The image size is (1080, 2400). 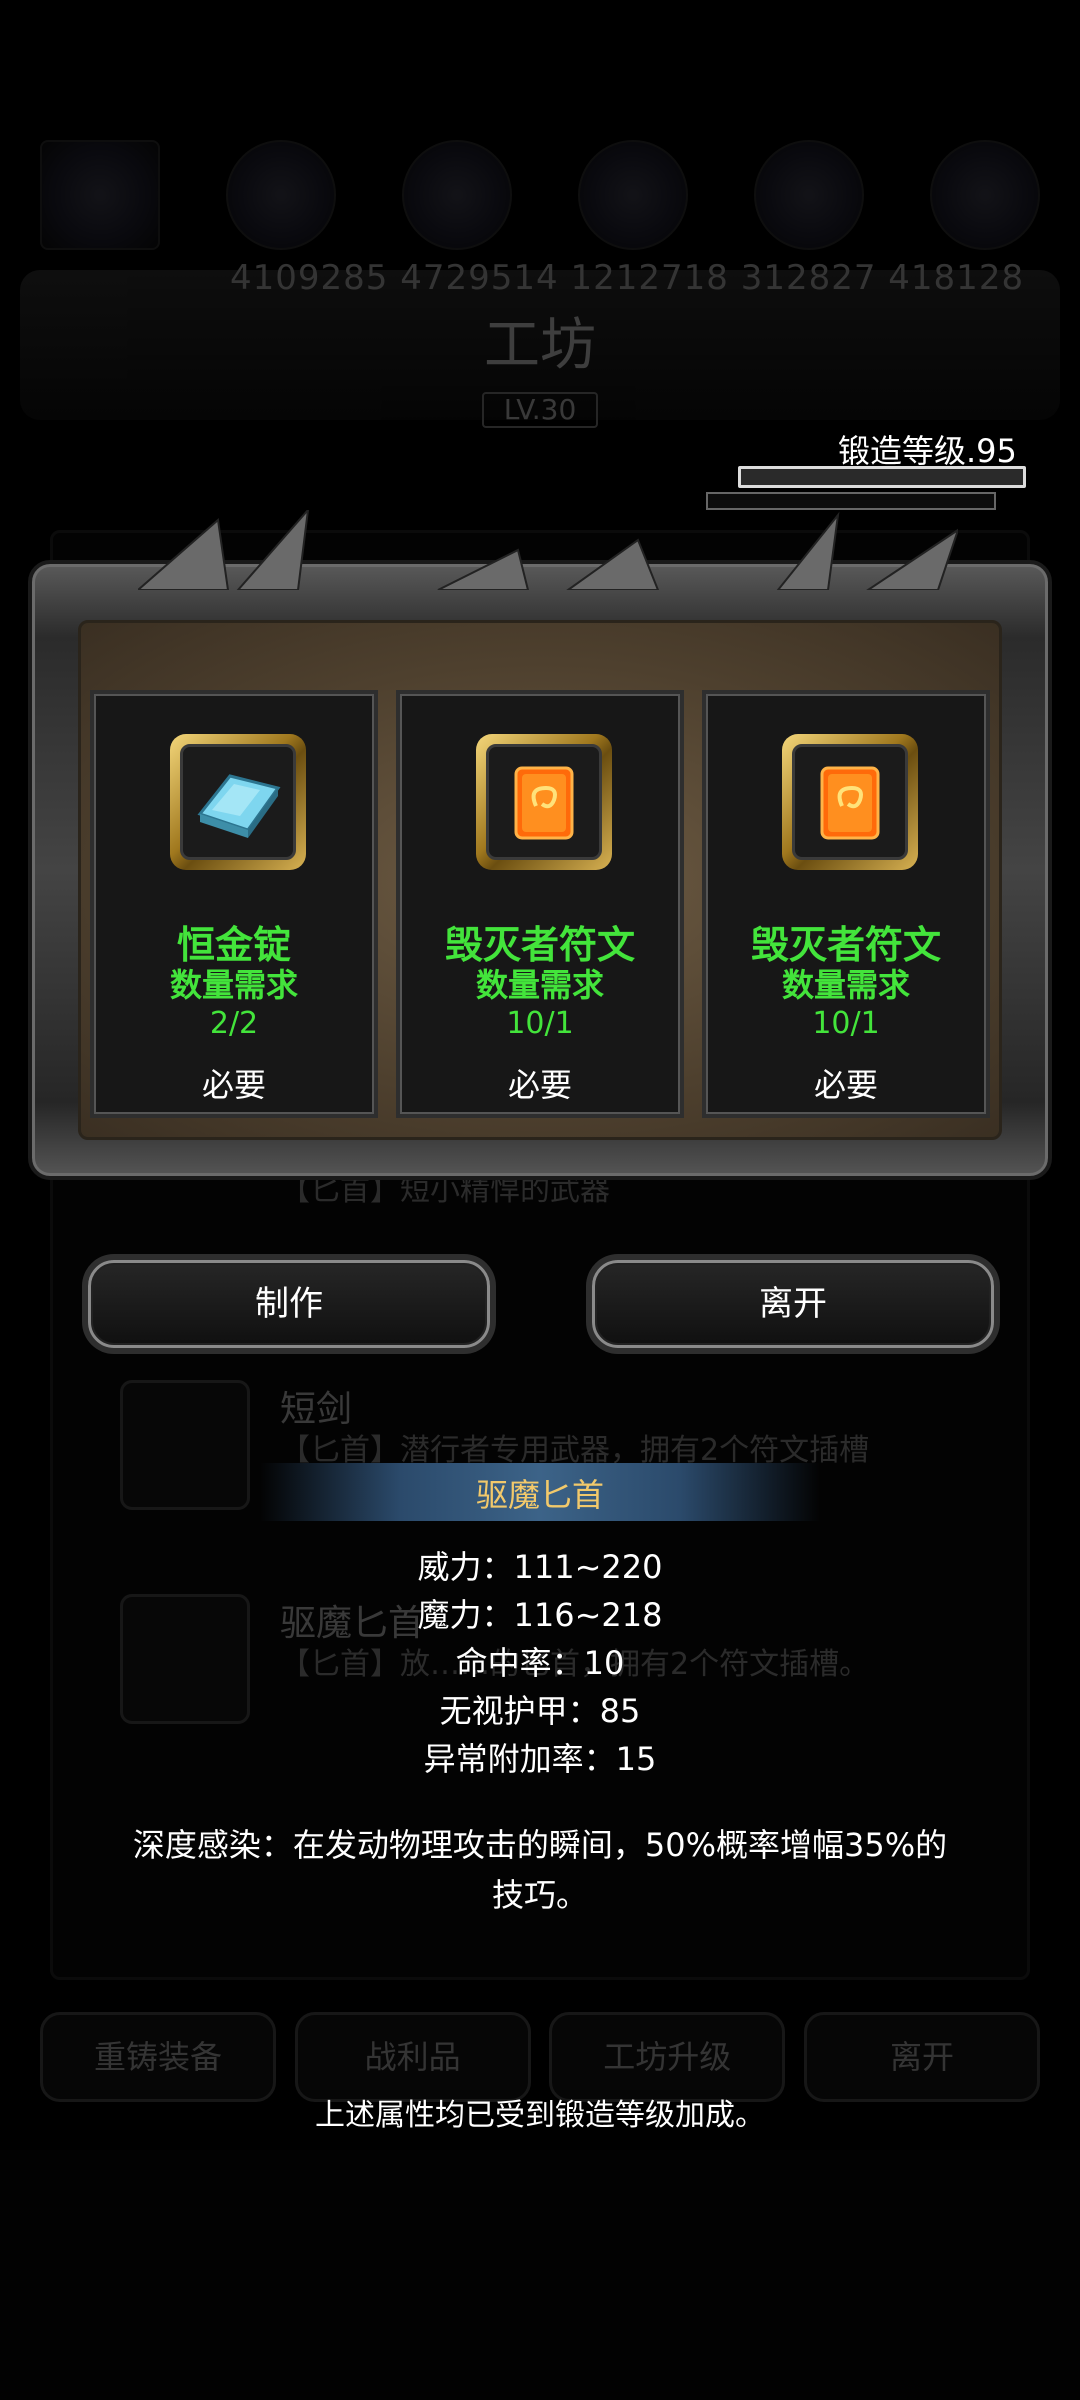 What do you see at coordinates (540, 1663) in the screenshot?
I see `item-stat-accuracy: 命中率：10` at bounding box center [540, 1663].